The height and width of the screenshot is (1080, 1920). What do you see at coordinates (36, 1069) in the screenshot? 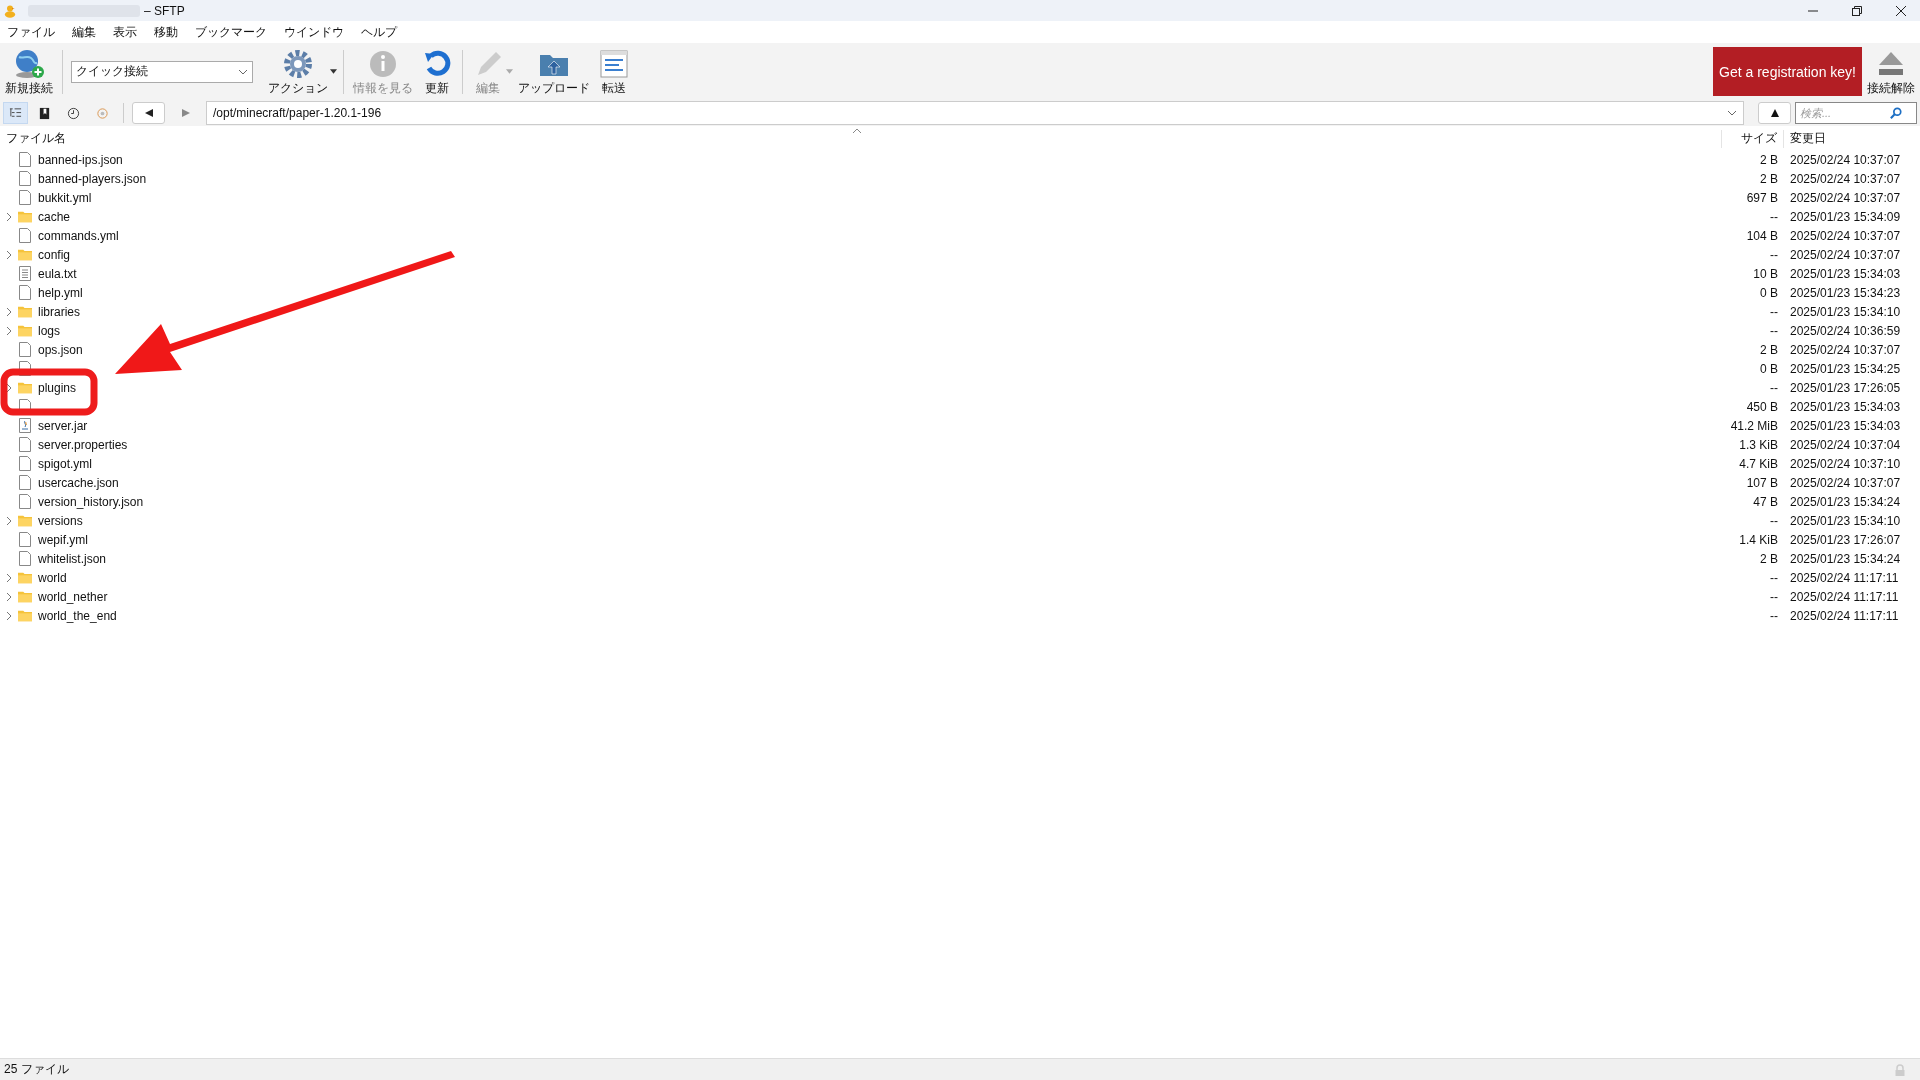
I see `file-count: 25 ファイル` at bounding box center [36, 1069].